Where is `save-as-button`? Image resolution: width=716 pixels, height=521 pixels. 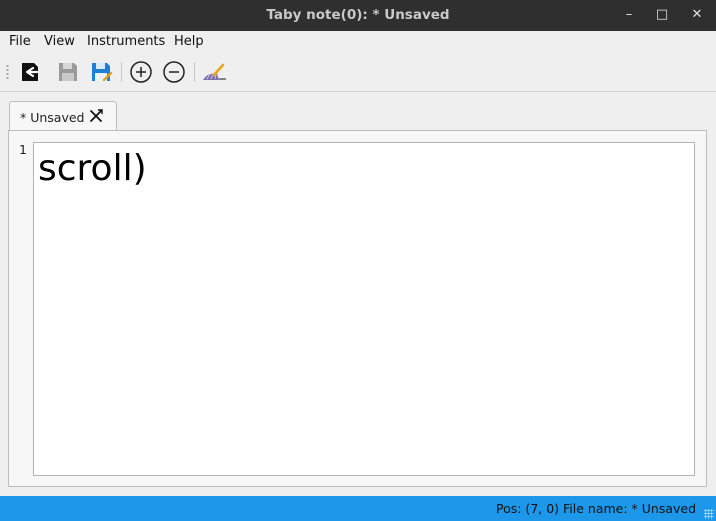
save-as-button is located at coordinates (101, 72).